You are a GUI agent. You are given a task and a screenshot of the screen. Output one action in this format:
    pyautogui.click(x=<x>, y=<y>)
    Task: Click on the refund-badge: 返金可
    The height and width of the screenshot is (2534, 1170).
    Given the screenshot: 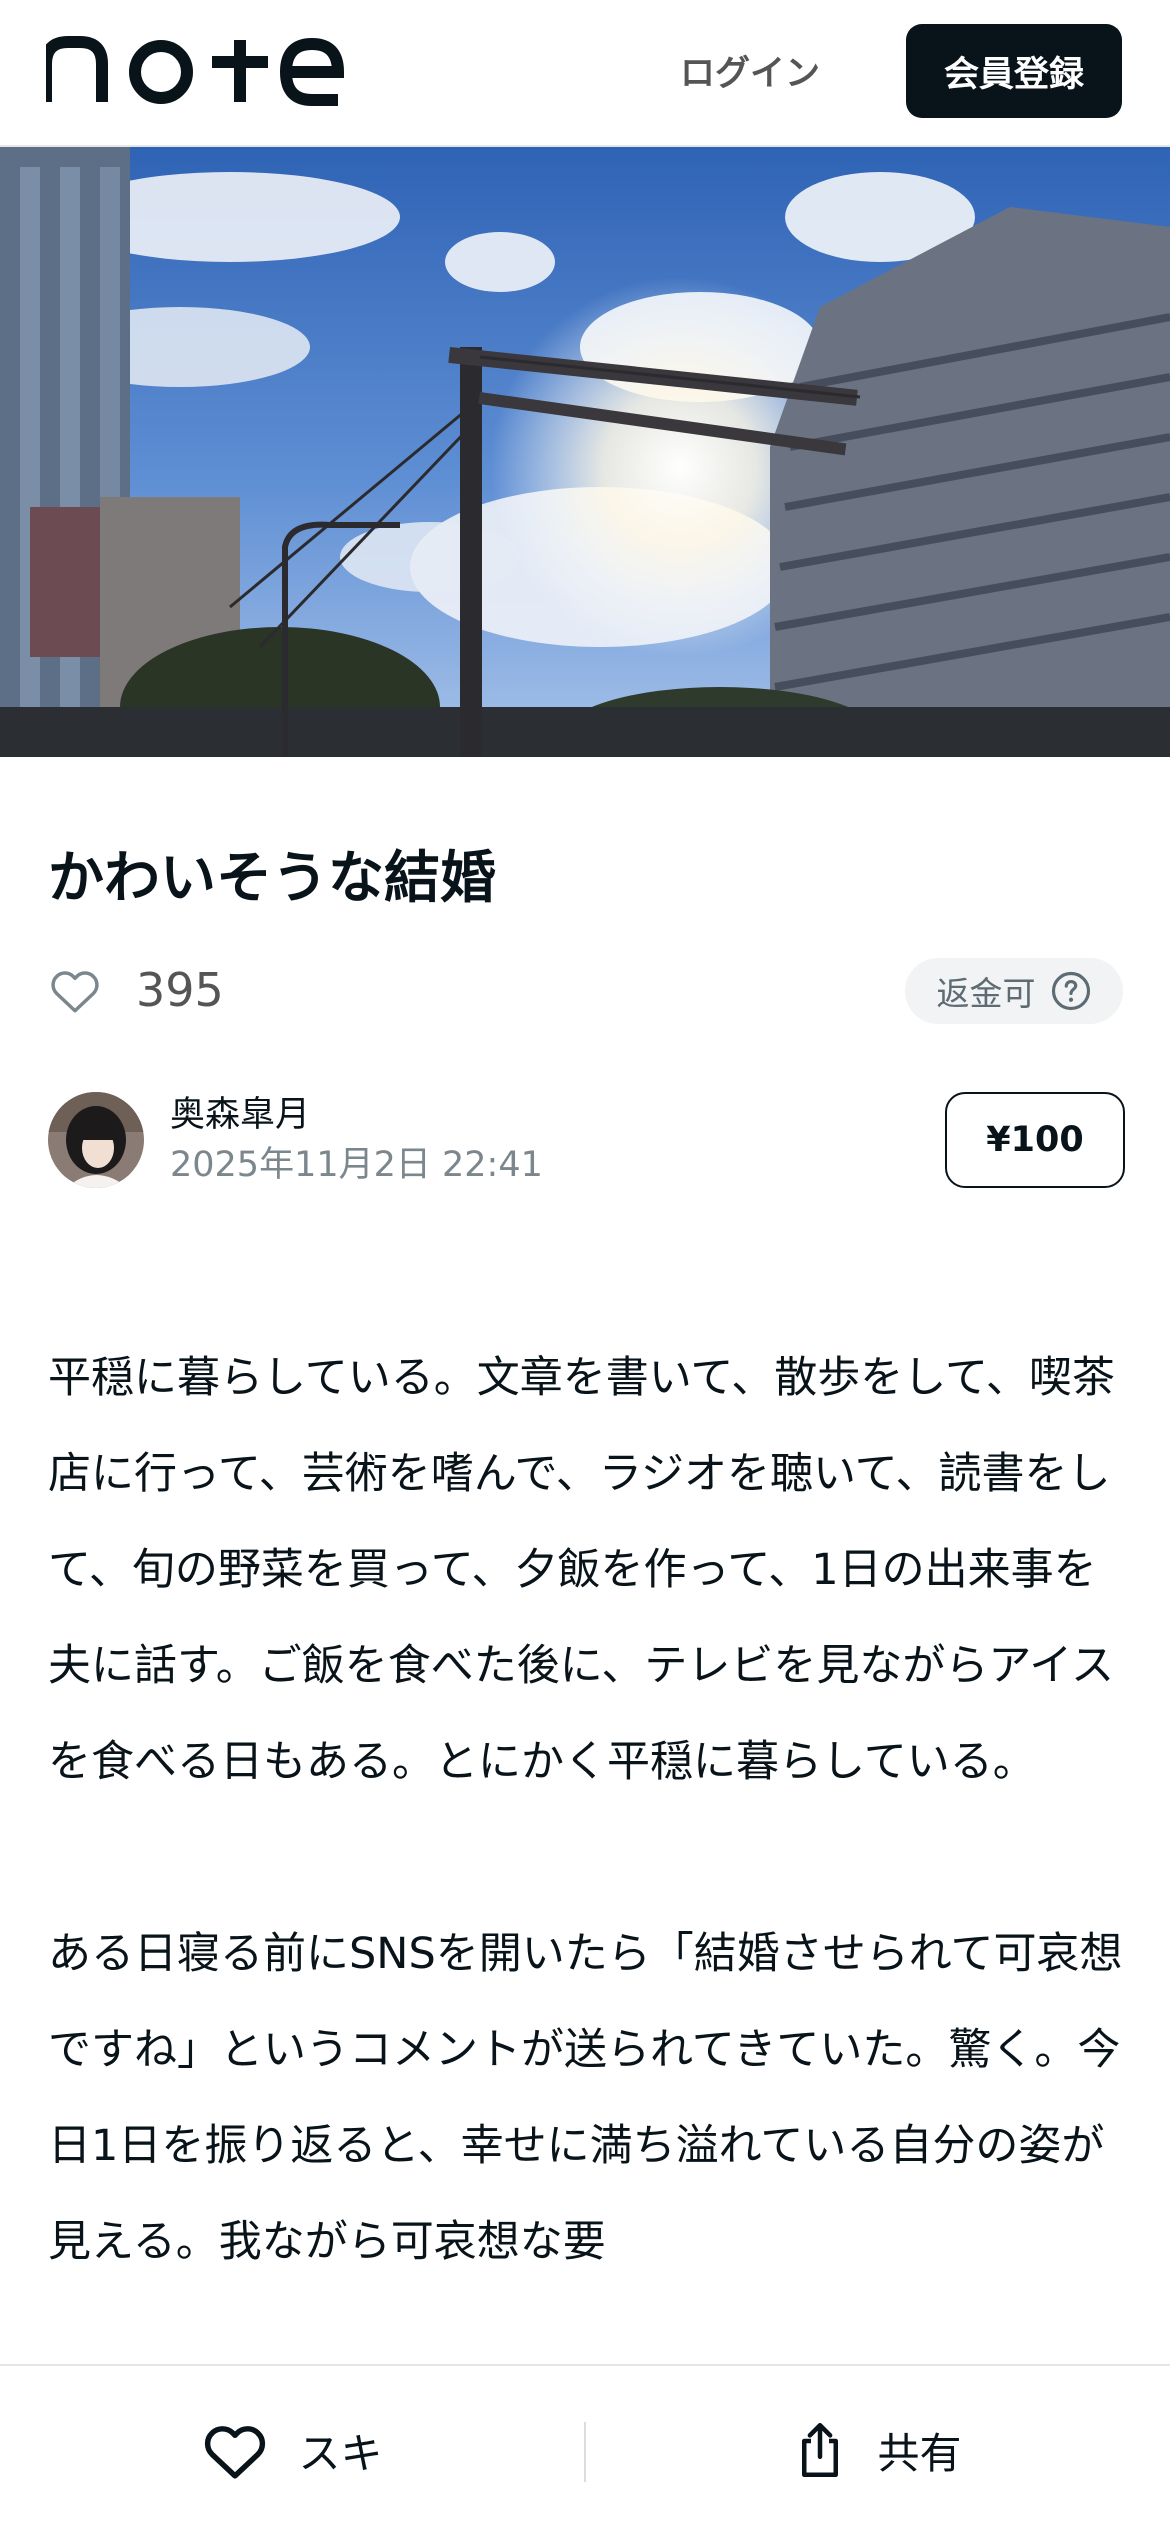 What is the action you would take?
    pyautogui.click(x=1014, y=991)
    